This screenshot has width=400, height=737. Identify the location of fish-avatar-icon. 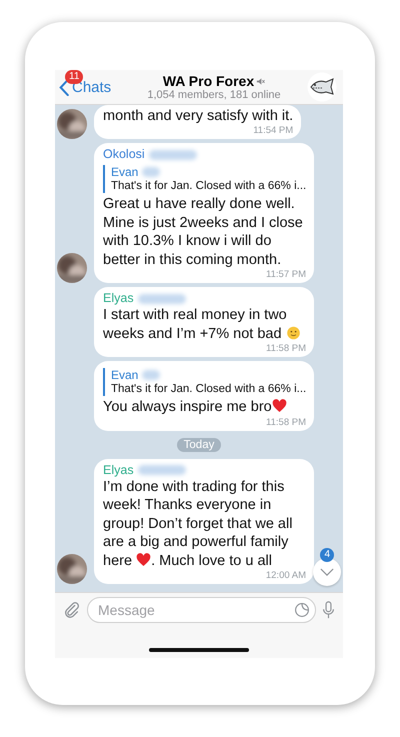
(322, 87).